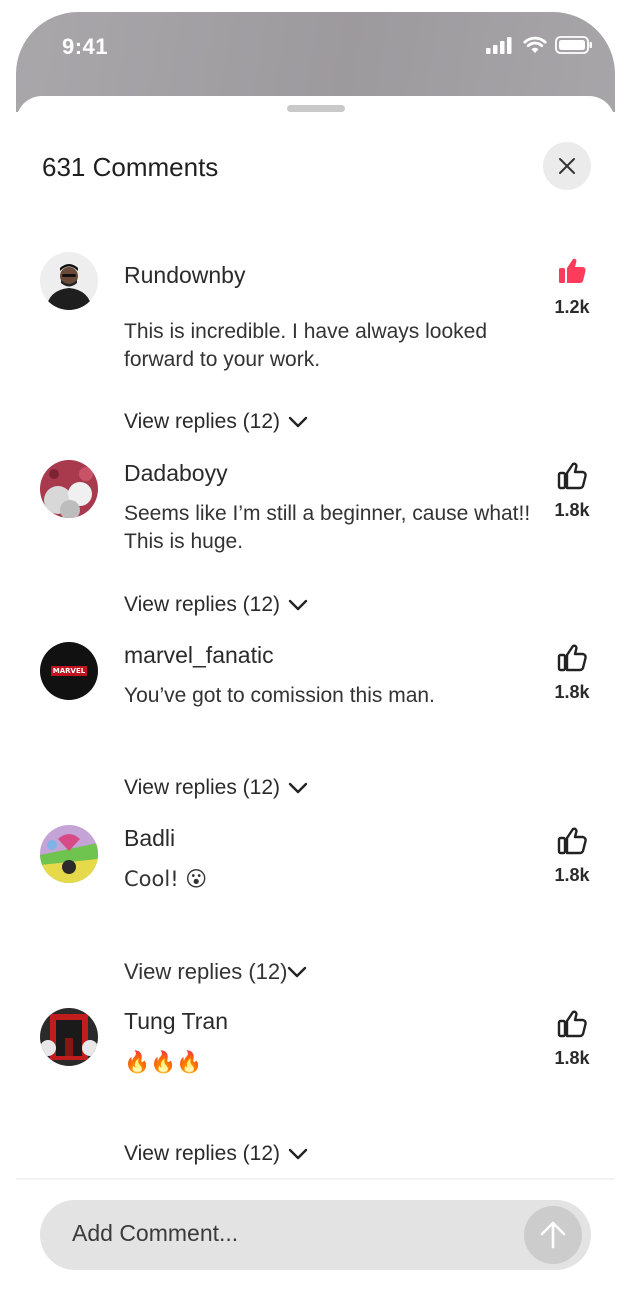 The width and height of the screenshot is (631, 1300). Describe the element at coordinates (499, 45) in the screenshot. I see `signal-icon` at that location.